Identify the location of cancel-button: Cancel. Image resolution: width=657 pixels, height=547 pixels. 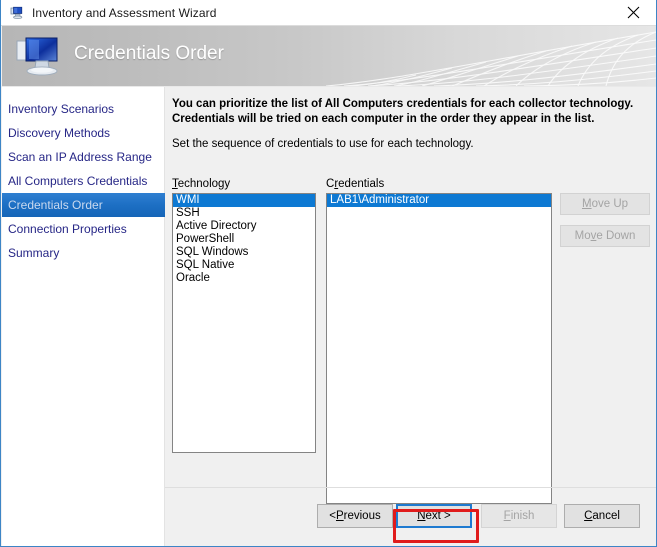
(602, 516).